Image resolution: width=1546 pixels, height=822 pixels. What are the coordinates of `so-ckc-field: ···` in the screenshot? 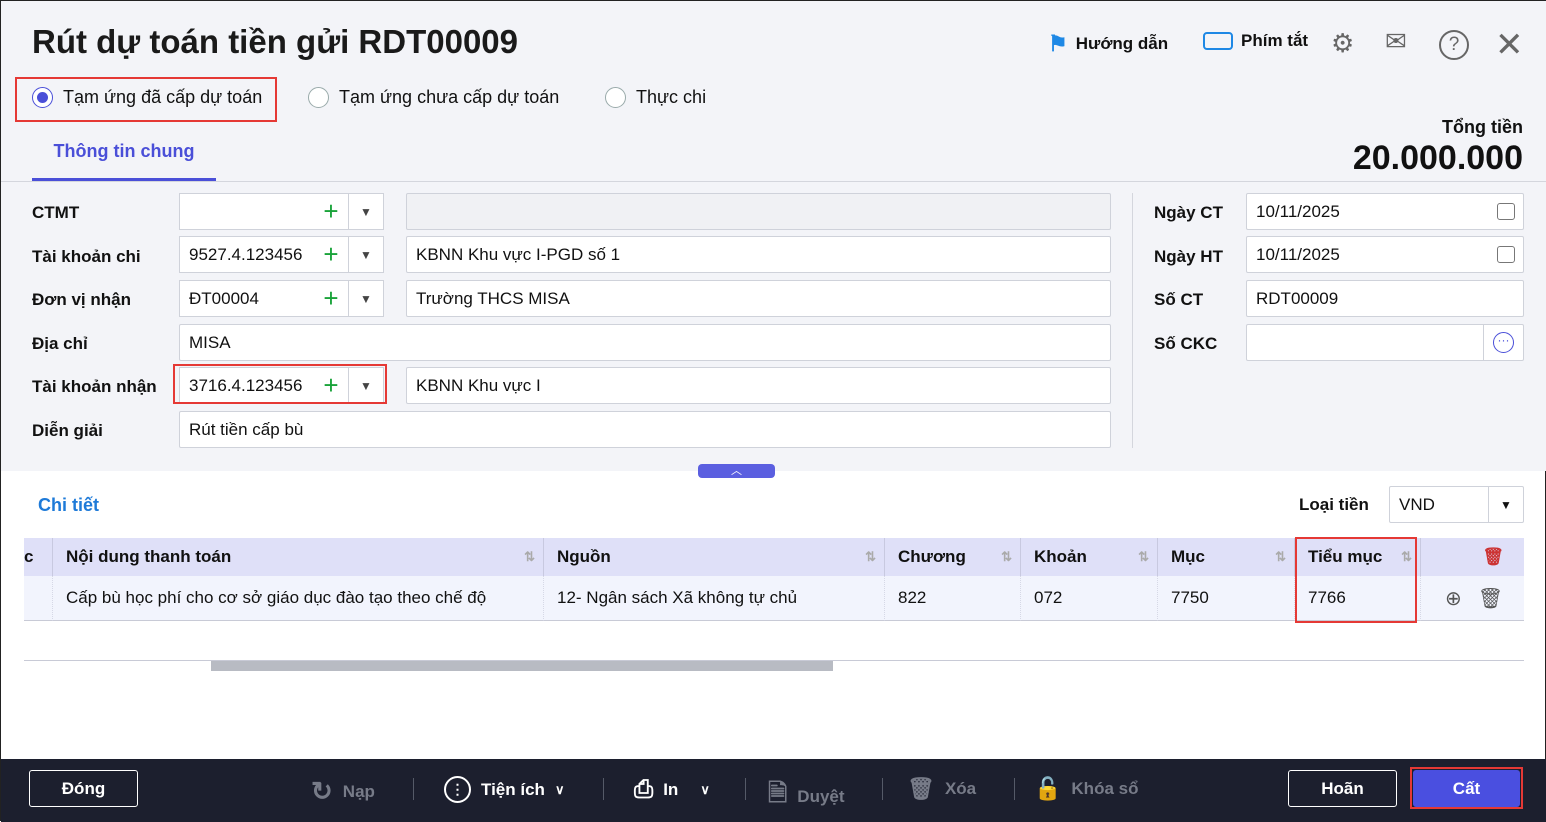 It's located at (1385, 342).